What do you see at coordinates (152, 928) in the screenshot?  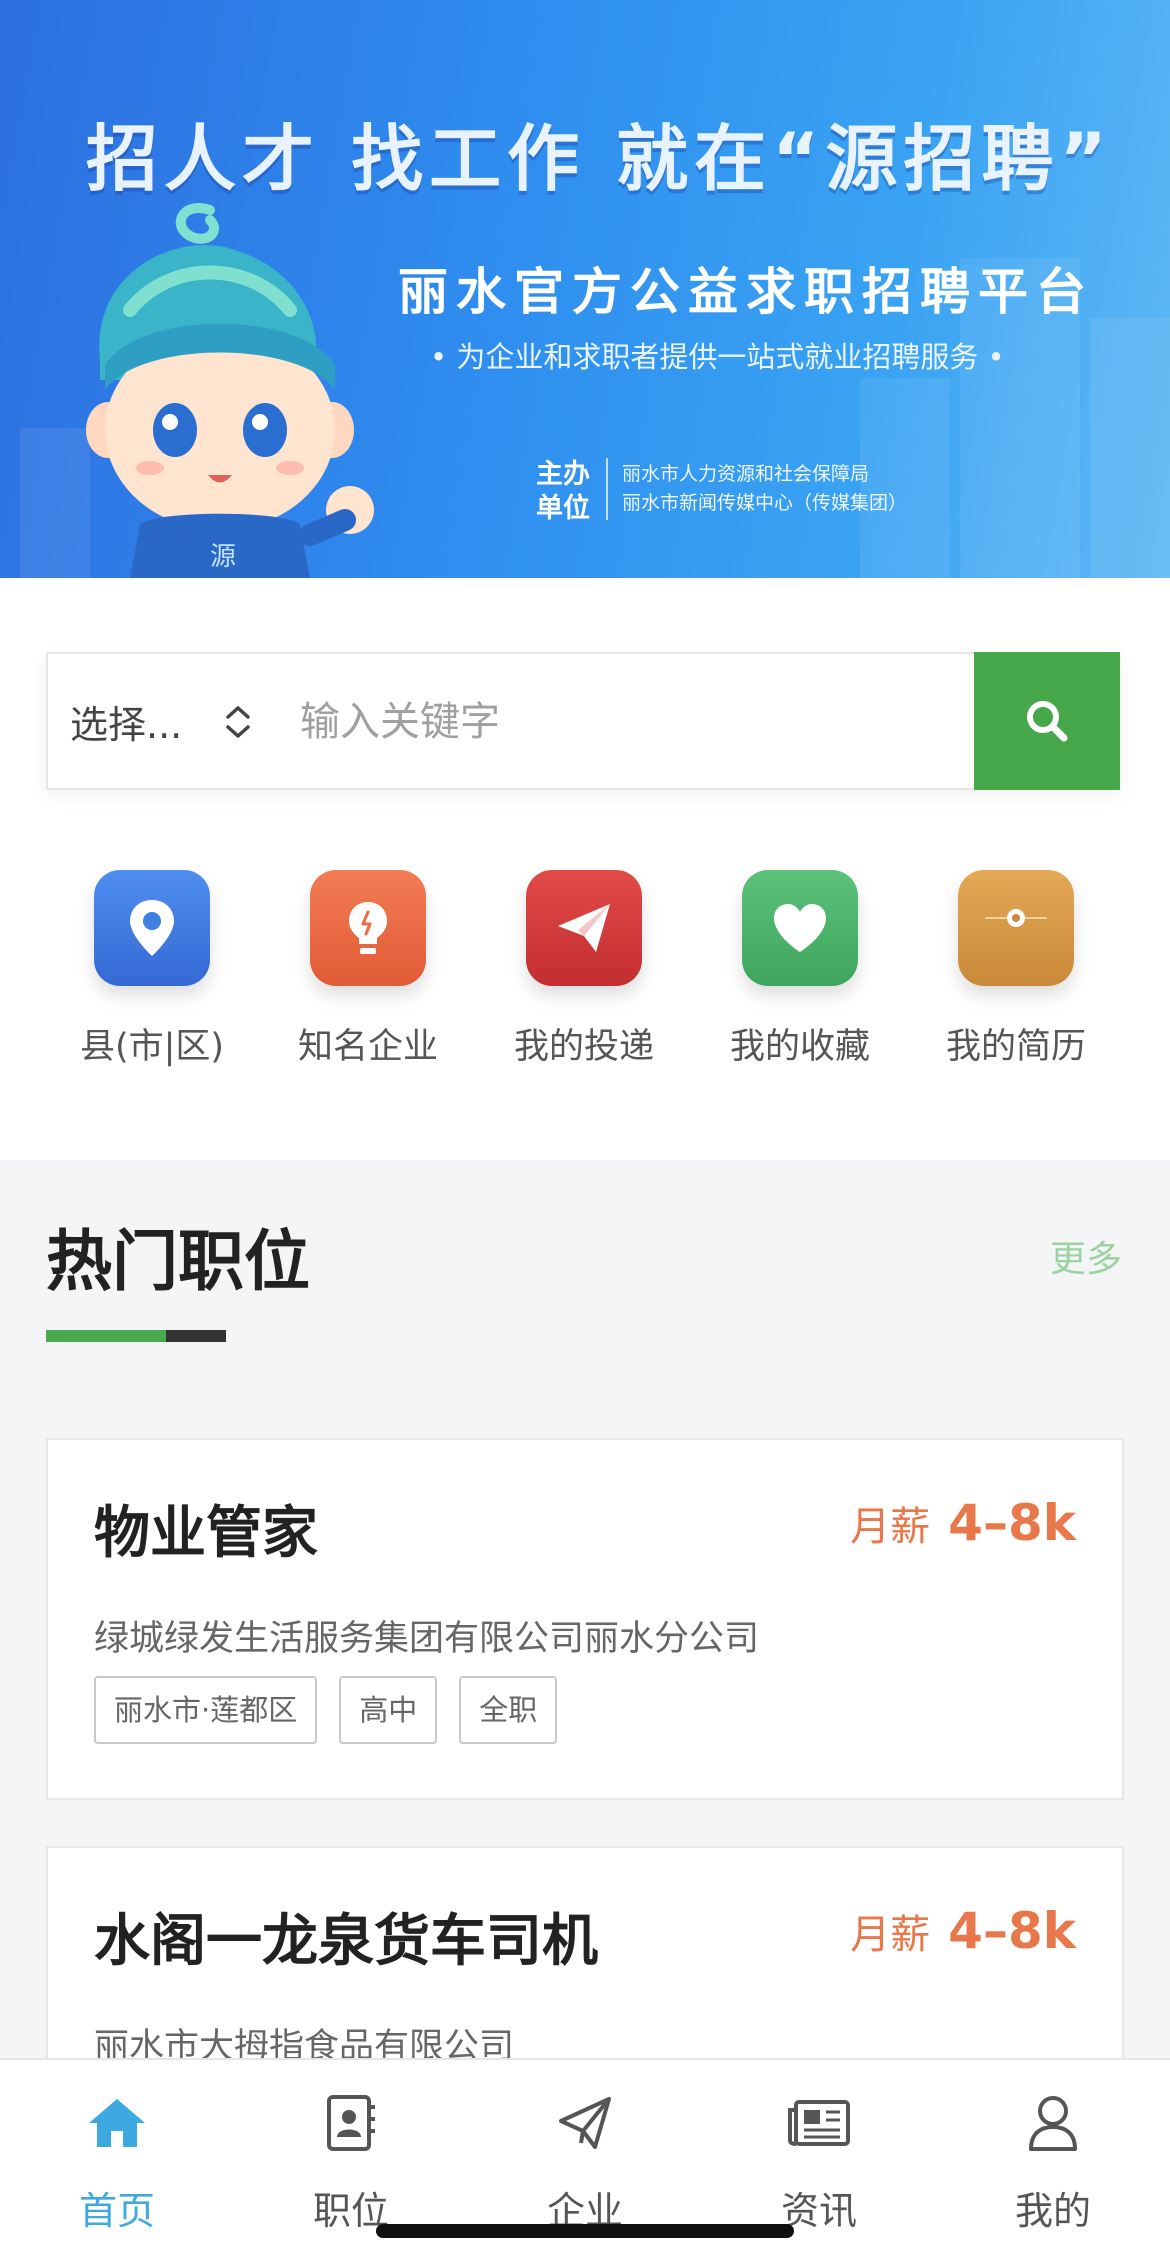 I see `location-pin-icon` at bounding box center [152, 928].